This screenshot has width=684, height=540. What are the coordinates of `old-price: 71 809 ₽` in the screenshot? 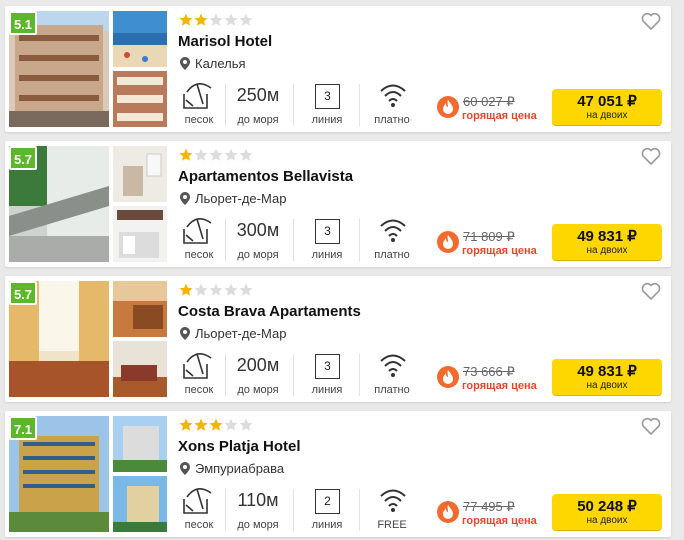 It's located at (489, 236).